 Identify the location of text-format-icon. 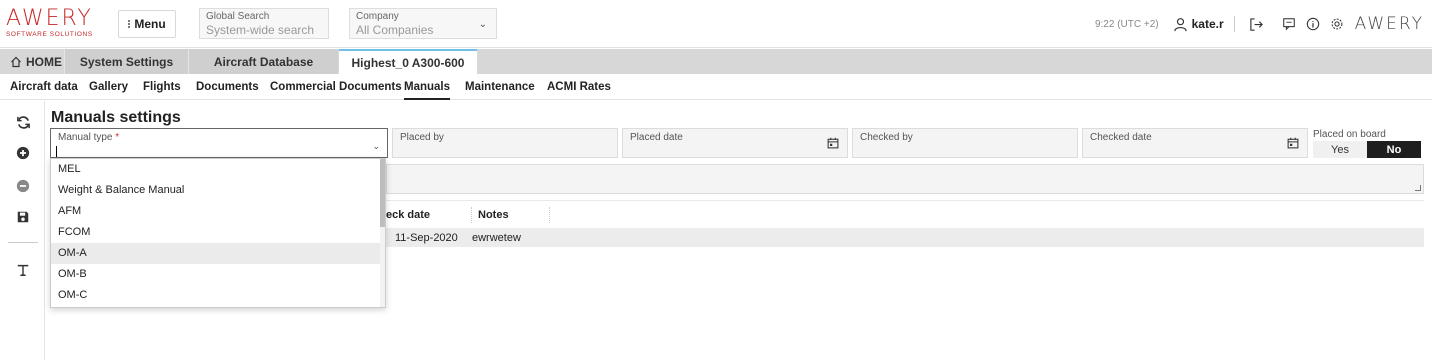
(23, 270).